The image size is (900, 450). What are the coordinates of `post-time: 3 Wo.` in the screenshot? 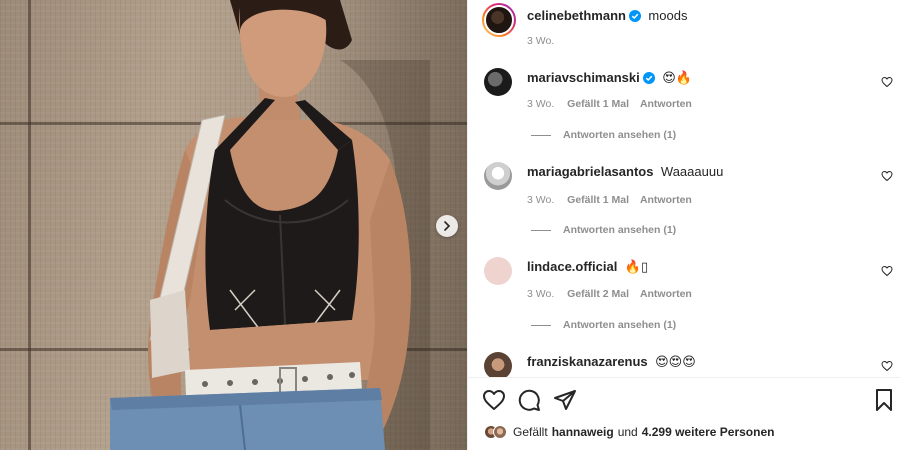 It's located at (540, 41).